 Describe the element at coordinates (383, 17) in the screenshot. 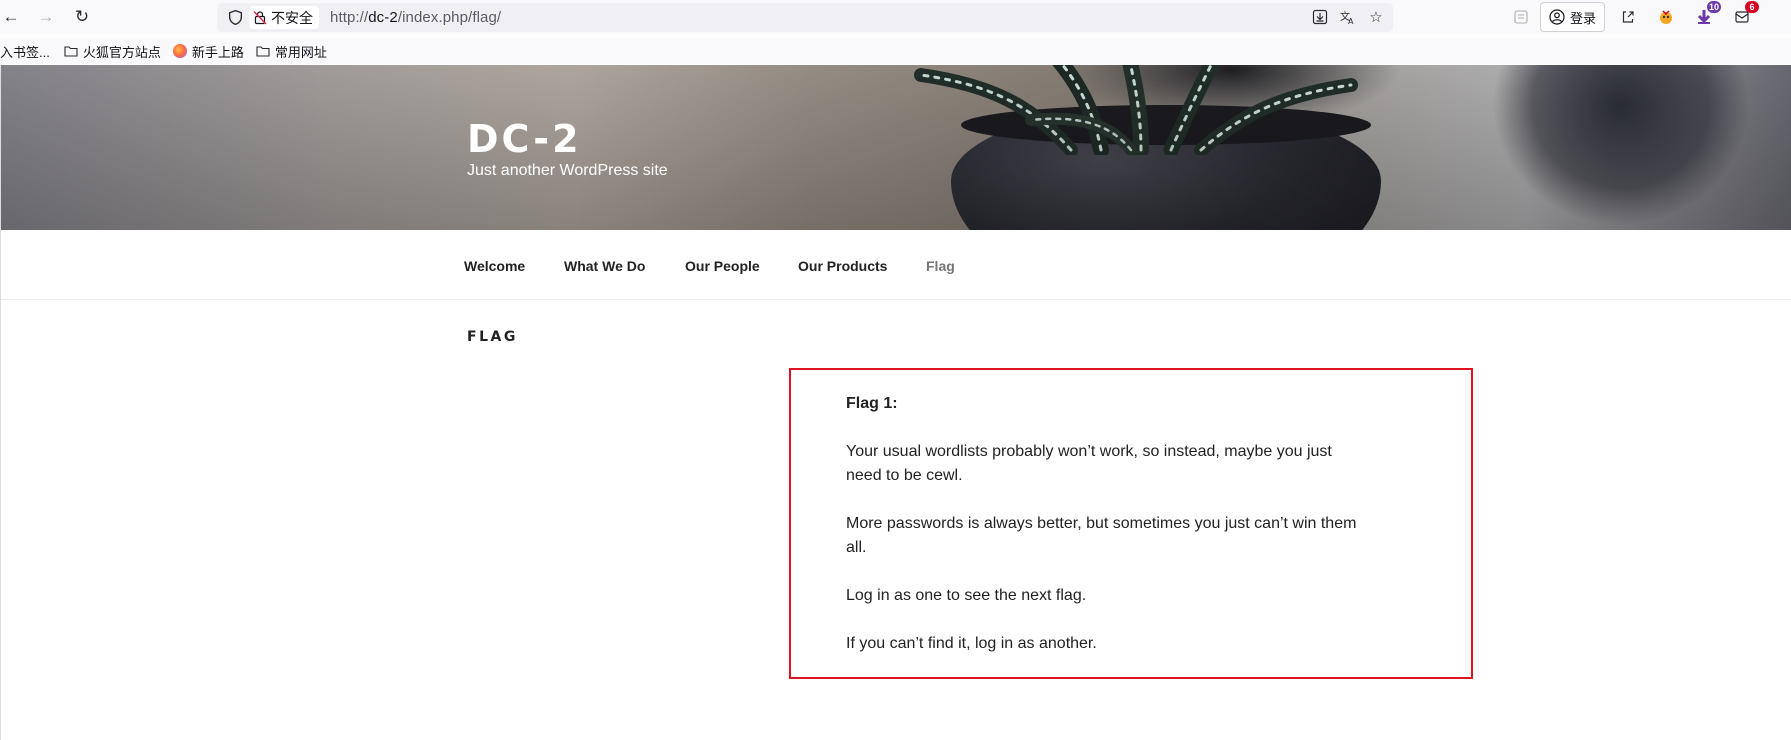

I see `url-host: dc-2` at that location.